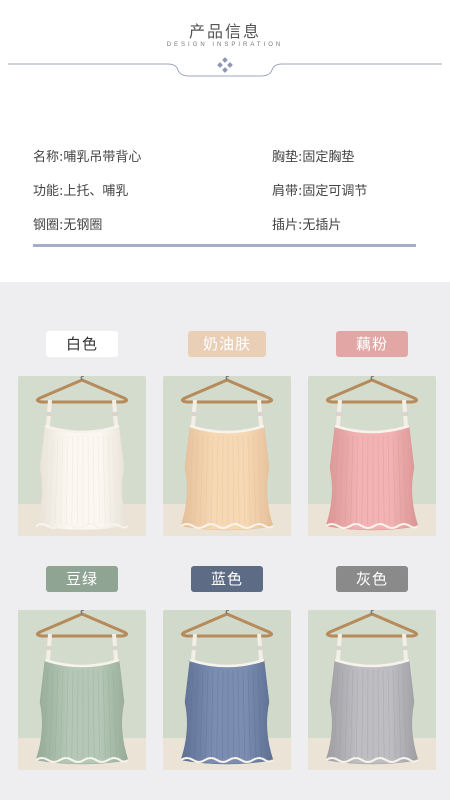 The height and width of the screenshot is (800, 450). What do you see at coordinates (87, 157) in the screenshot?
I see `spec-name: 名称:哺乳吊带背心` at bounding box center [87, 157].